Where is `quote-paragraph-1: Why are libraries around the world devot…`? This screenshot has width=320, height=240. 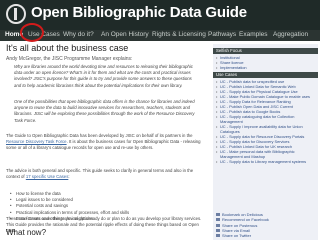
quote-paragraph-1: Why are libraries around the world devot… is located at coordinates (103, 76).